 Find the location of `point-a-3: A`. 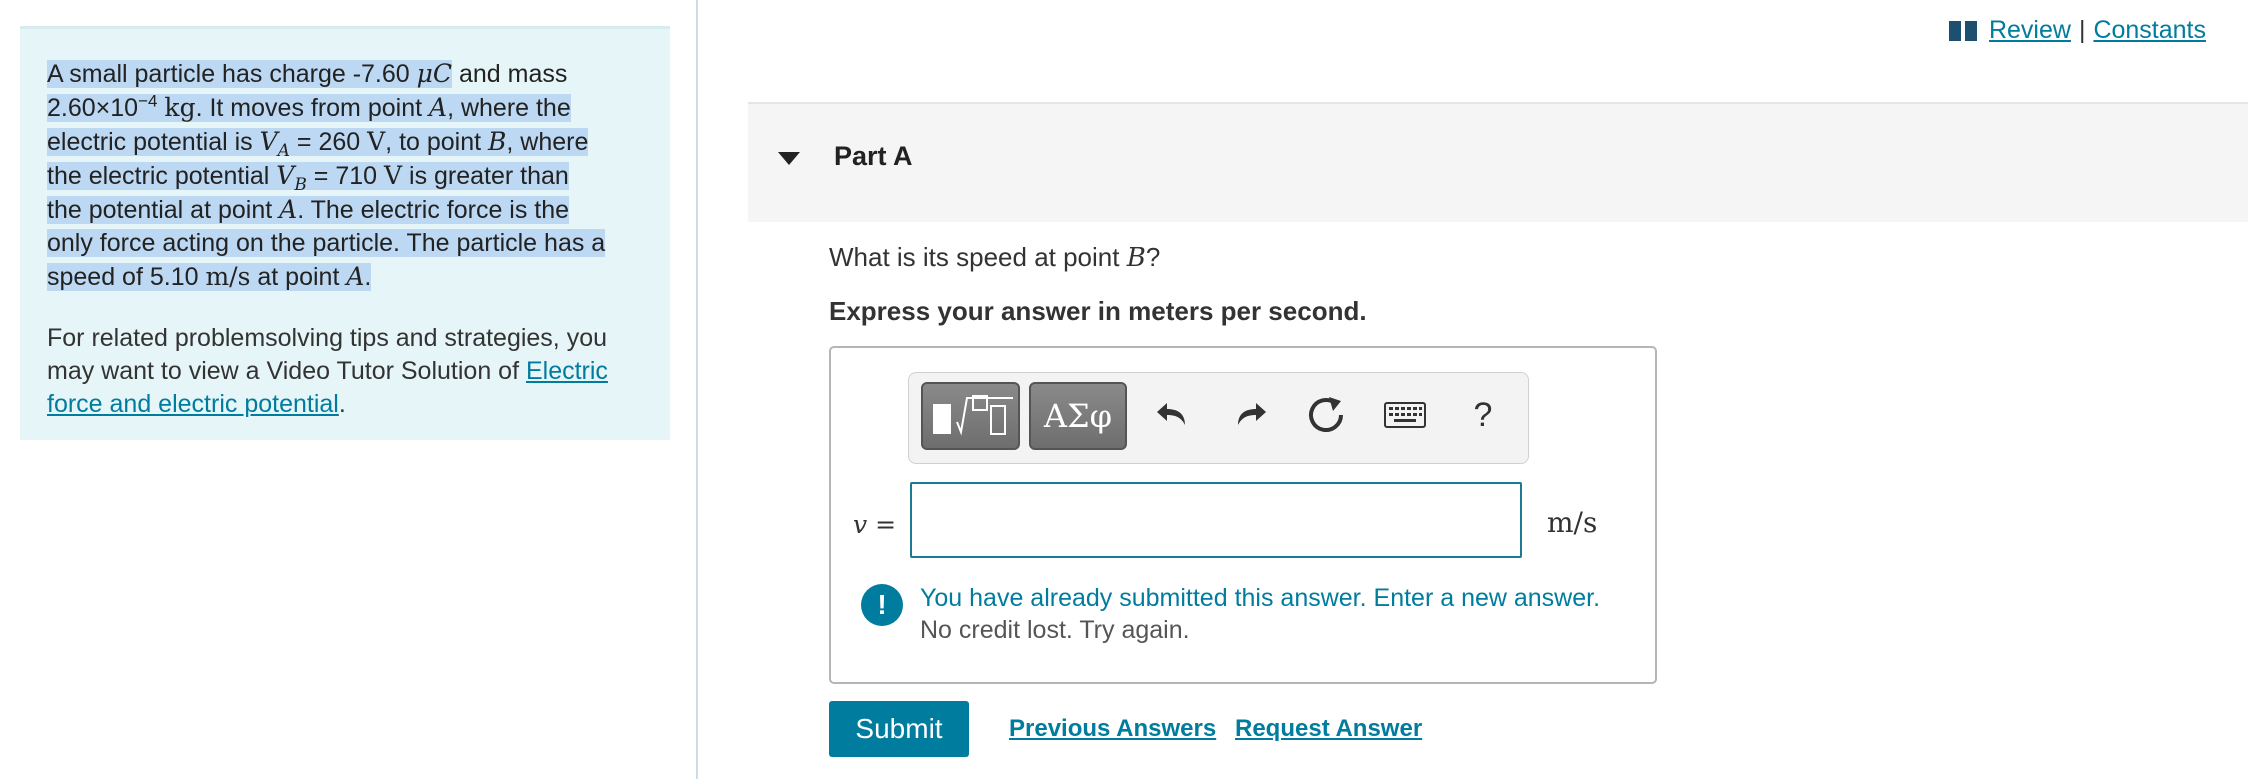

point-a-3: A is located at coordinates (355, 276).